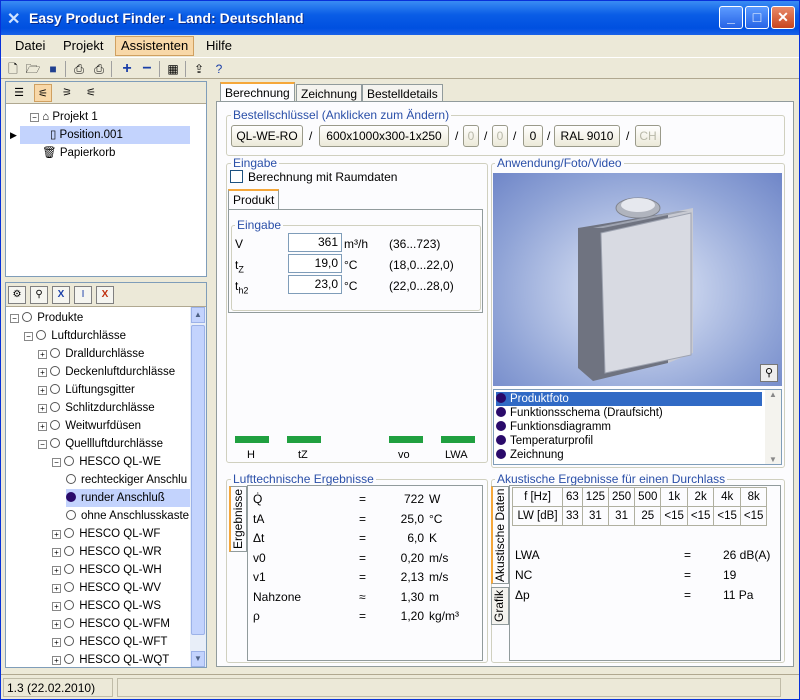 The height and width of the screenshot is (700, 800). I want to click on maximize-button: □, so click(757, 17).